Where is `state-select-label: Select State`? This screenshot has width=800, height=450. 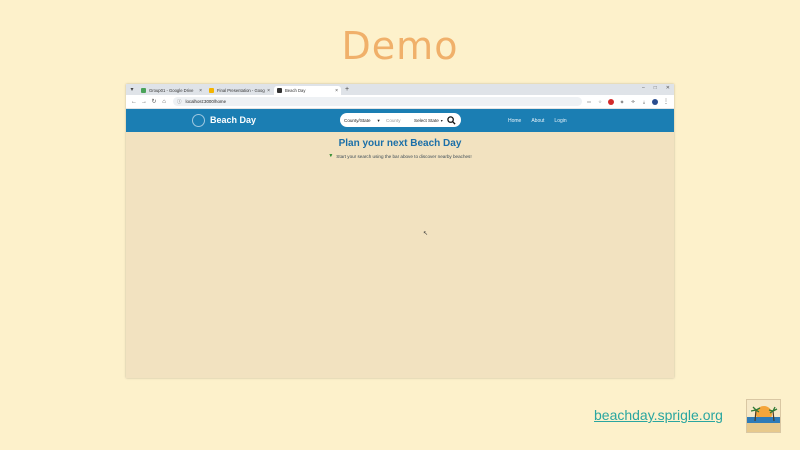
state-select-label: Select State is located at coordinates (426, 120).